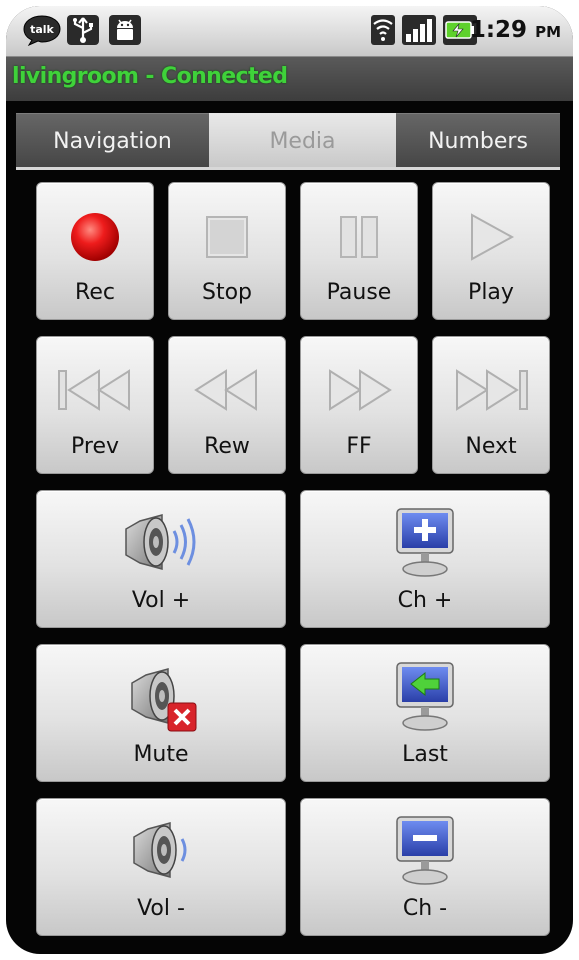  Describe the element at coordinates (359, 237) in the screenshot. I see `pause-icon` at that location.